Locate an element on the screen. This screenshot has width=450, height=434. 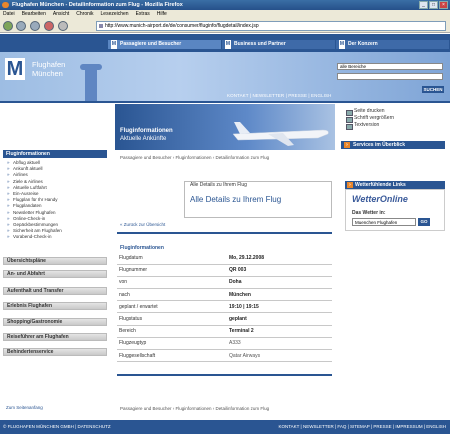
table-row: Flugdatum Mo, 29.12.2008 is located at coordinates (224, 258).